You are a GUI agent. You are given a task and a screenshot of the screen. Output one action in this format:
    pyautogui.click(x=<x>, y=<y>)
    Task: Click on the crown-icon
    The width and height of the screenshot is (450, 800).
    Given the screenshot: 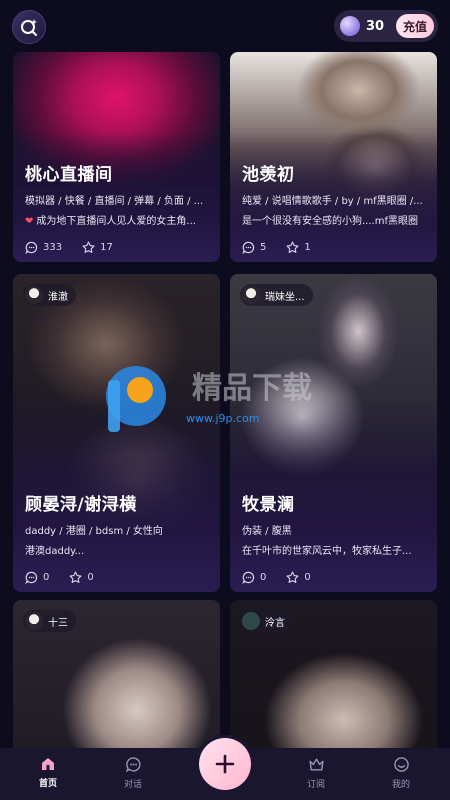 What is the action you would take?
    pyautogui.click(x=316, y=764)
    